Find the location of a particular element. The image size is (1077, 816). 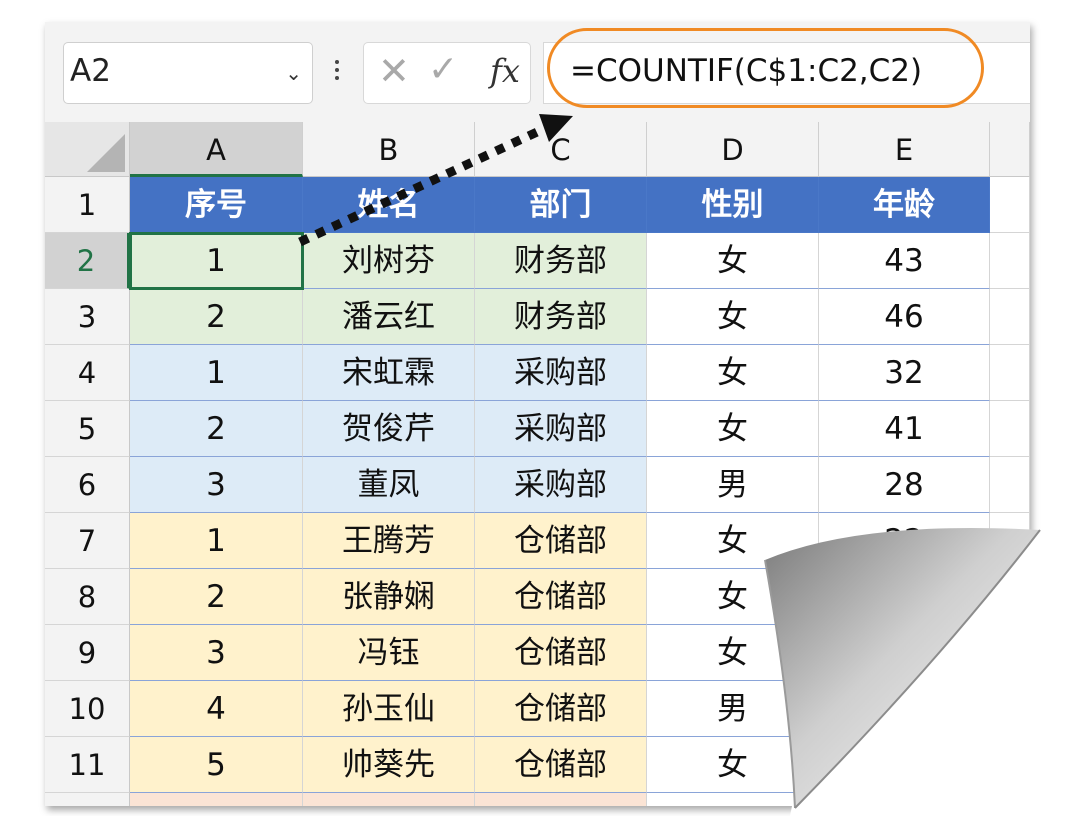

row-header-7: 7 is located at coordinates (87, 541).